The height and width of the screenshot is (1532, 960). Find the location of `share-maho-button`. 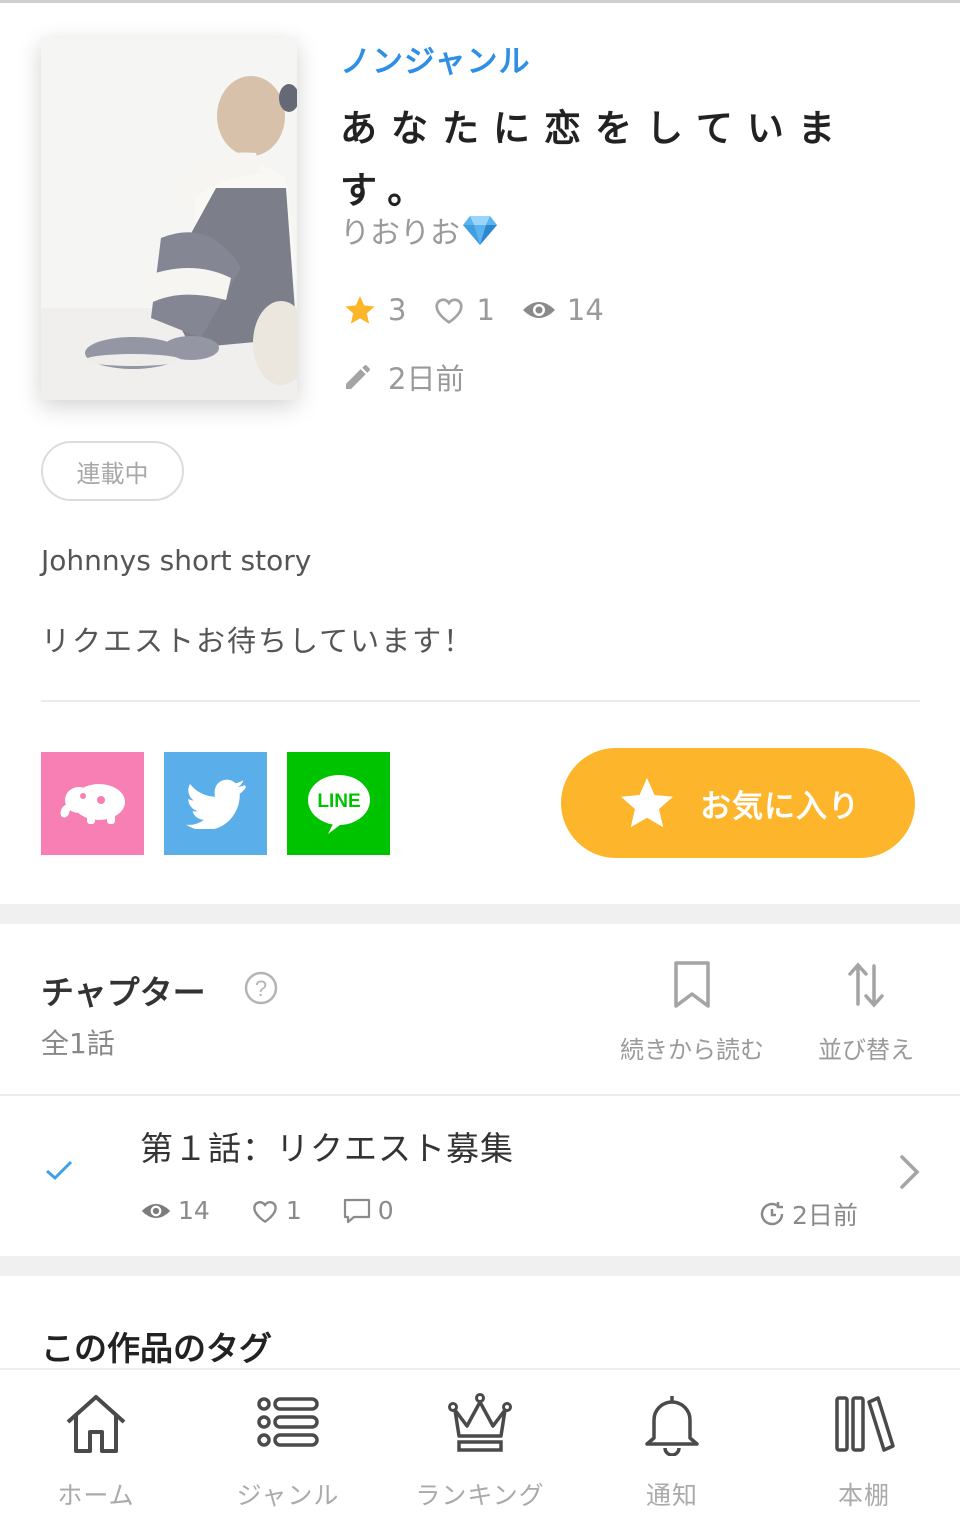

share-maho-button is located at coordinates (92, 803).